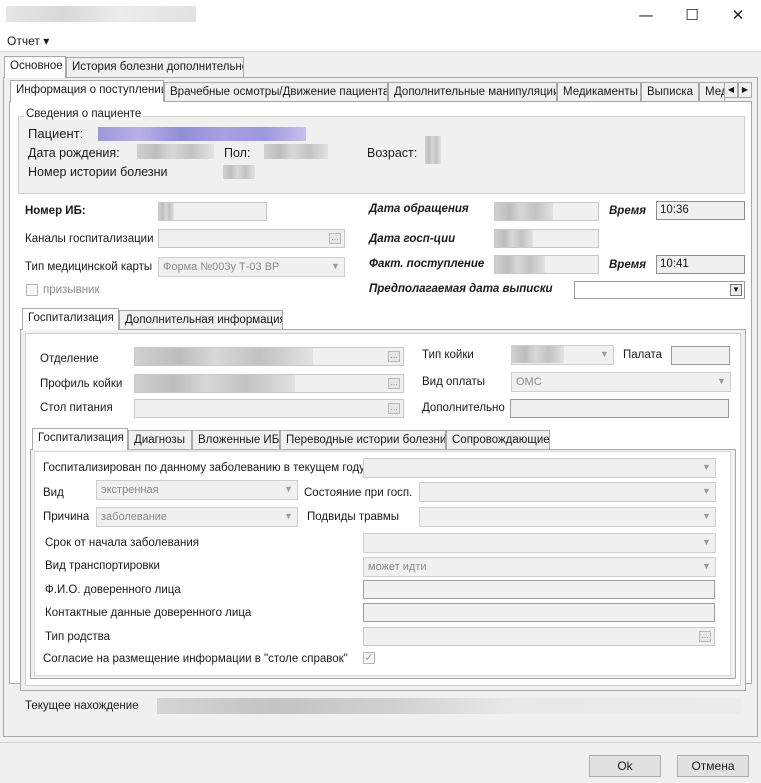 The height and width of the screenshot is (783, 761). Describe the element at coordinates (89, 267) in the screenshot. I see `card-type-label: Тип медицинской карты` at that location.